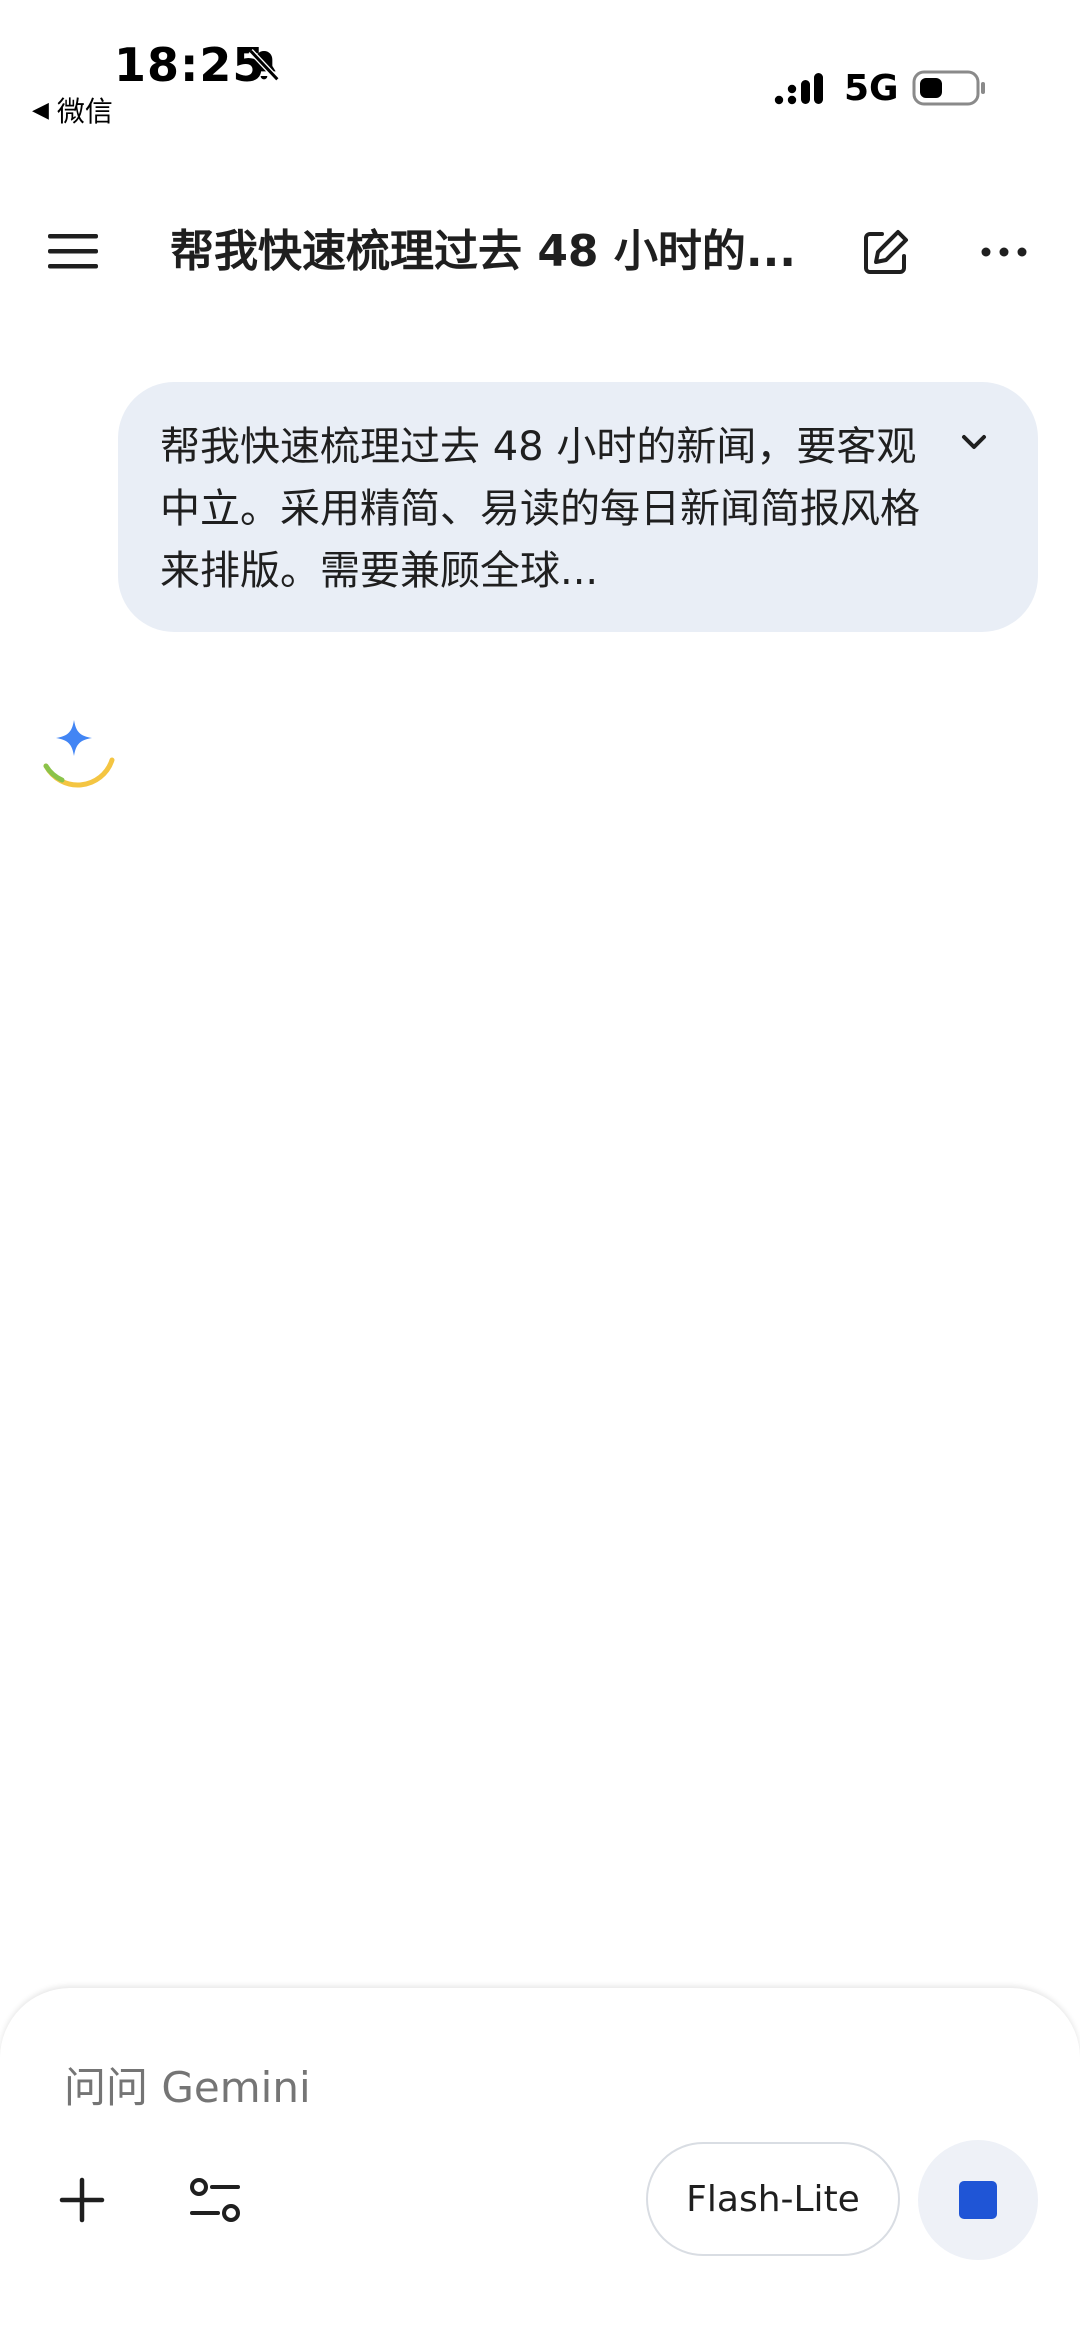  Describe the element at coordinates (74, 252) in the screenshot. I see `menu-icon` at that location.